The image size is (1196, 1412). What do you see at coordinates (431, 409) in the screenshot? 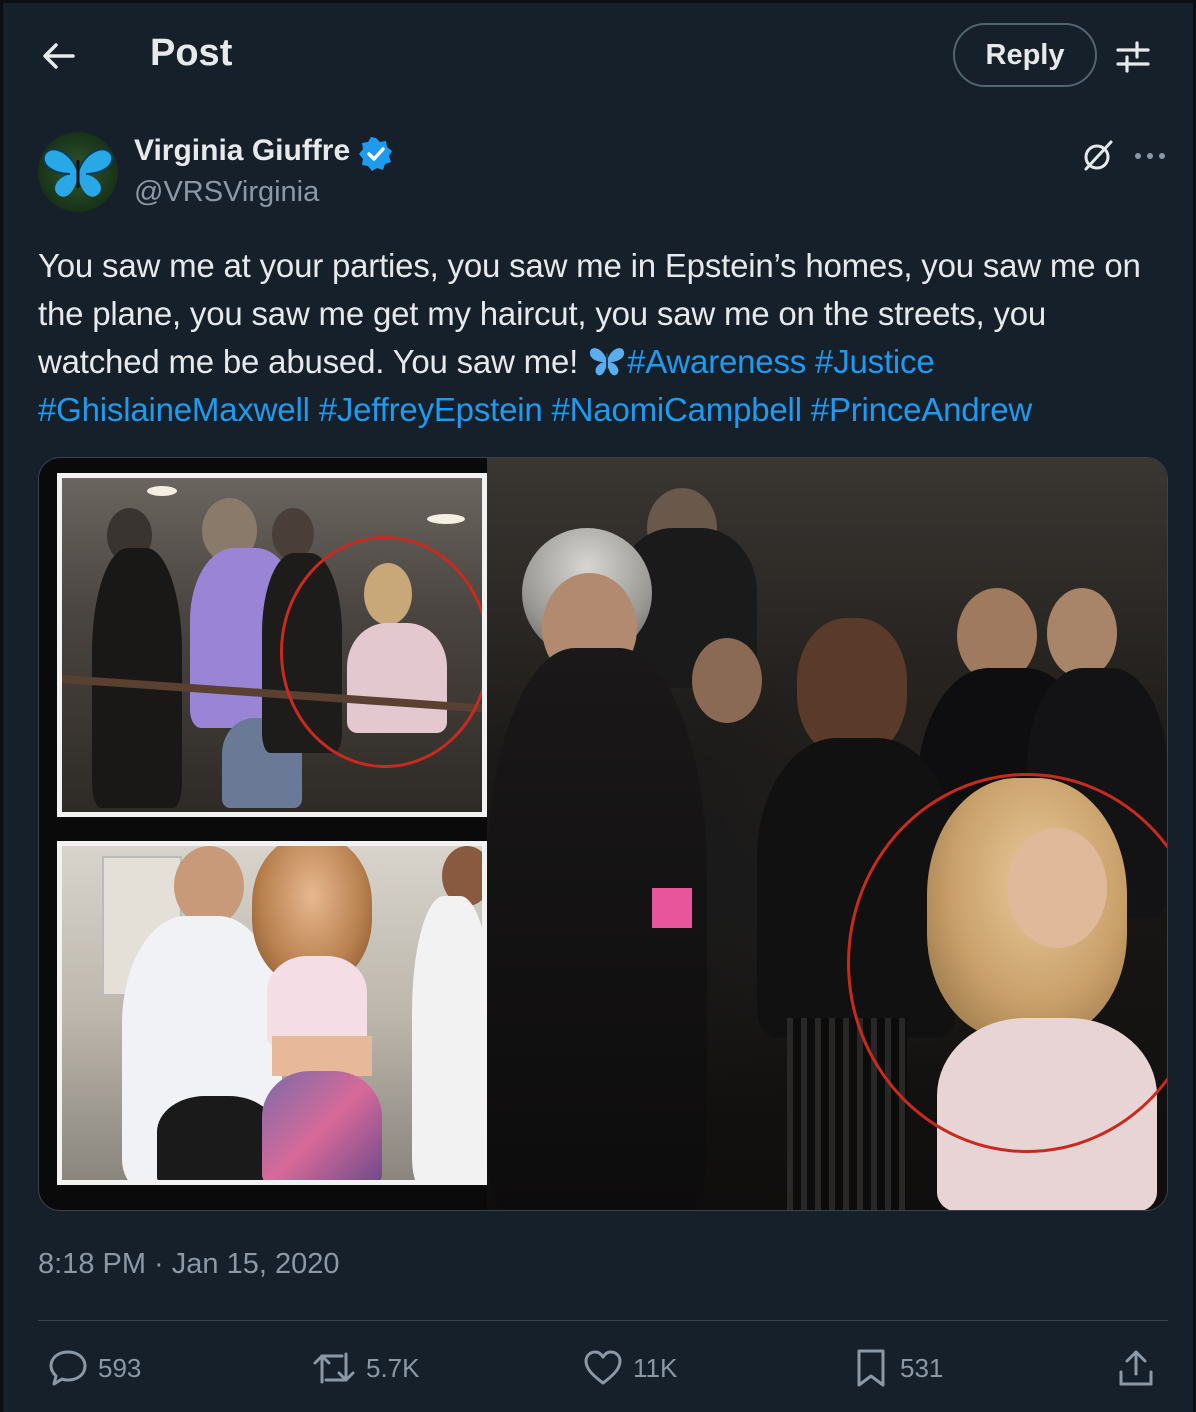
I see `hashtag-jeffreyepstein: #JeffreyEpstein` at bounding box center [431, 409].